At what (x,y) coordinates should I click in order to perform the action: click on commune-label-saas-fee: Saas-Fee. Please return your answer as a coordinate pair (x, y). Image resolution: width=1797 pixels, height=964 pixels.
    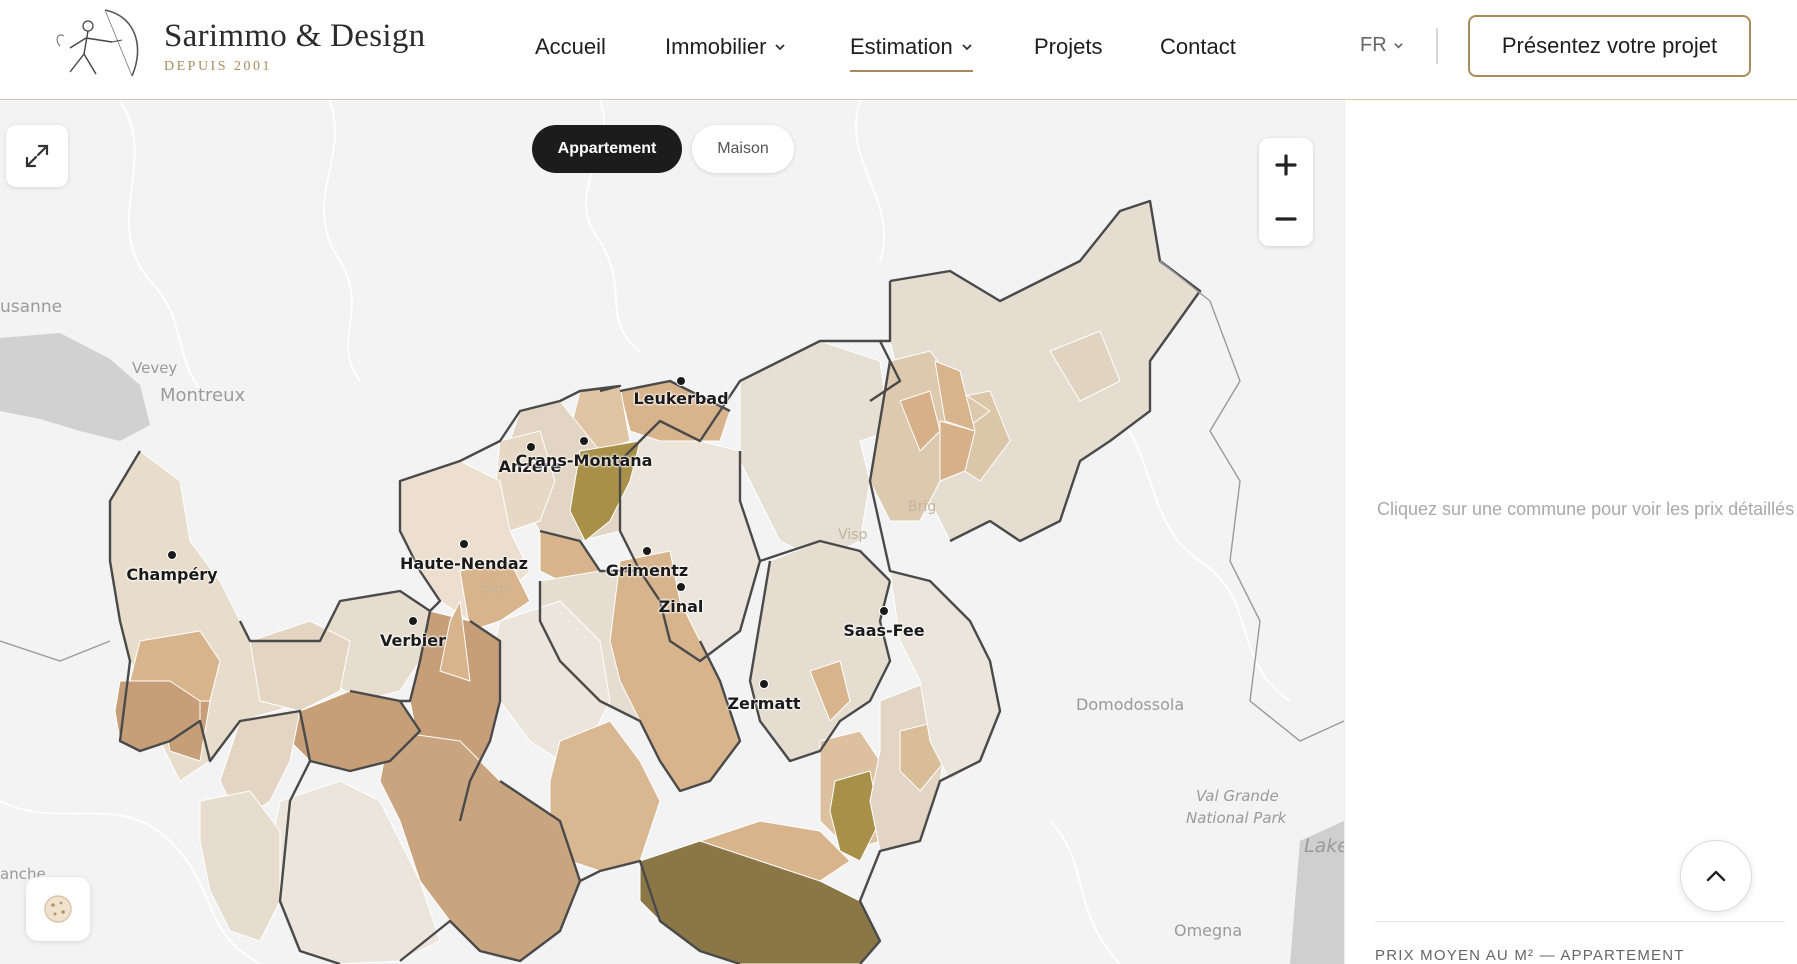
    Looking at the image, I should click on (883, 630).